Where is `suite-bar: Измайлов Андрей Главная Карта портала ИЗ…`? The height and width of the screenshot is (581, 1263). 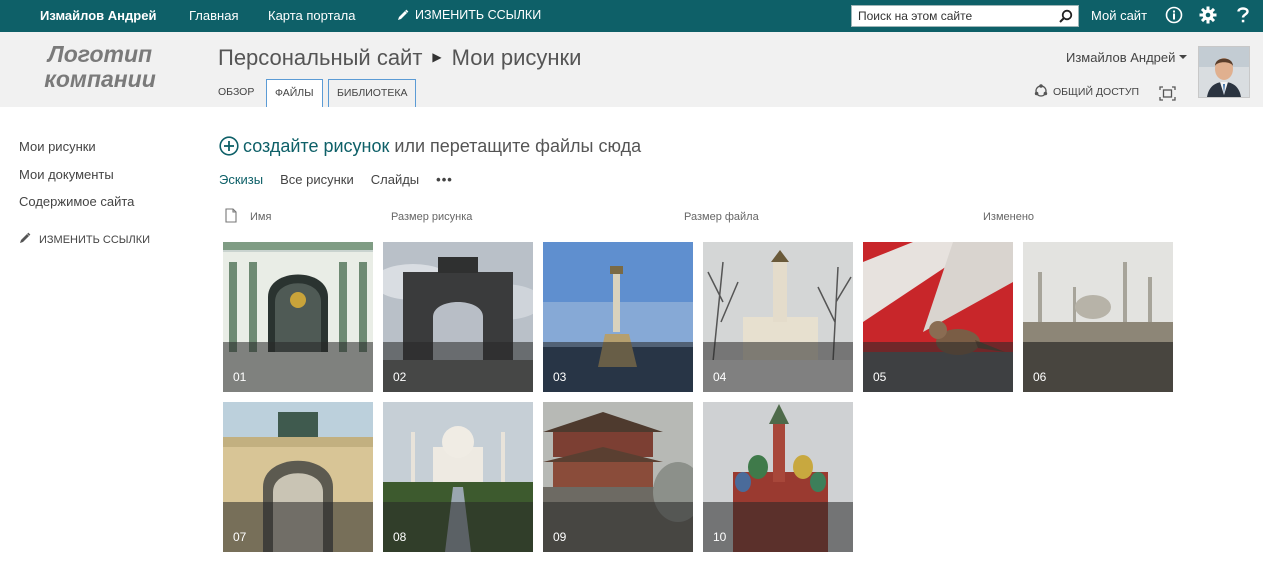
suite-bar: Измайлов Андрей Главная Карта портала ИЗ… is located at coordinates (631, 16).